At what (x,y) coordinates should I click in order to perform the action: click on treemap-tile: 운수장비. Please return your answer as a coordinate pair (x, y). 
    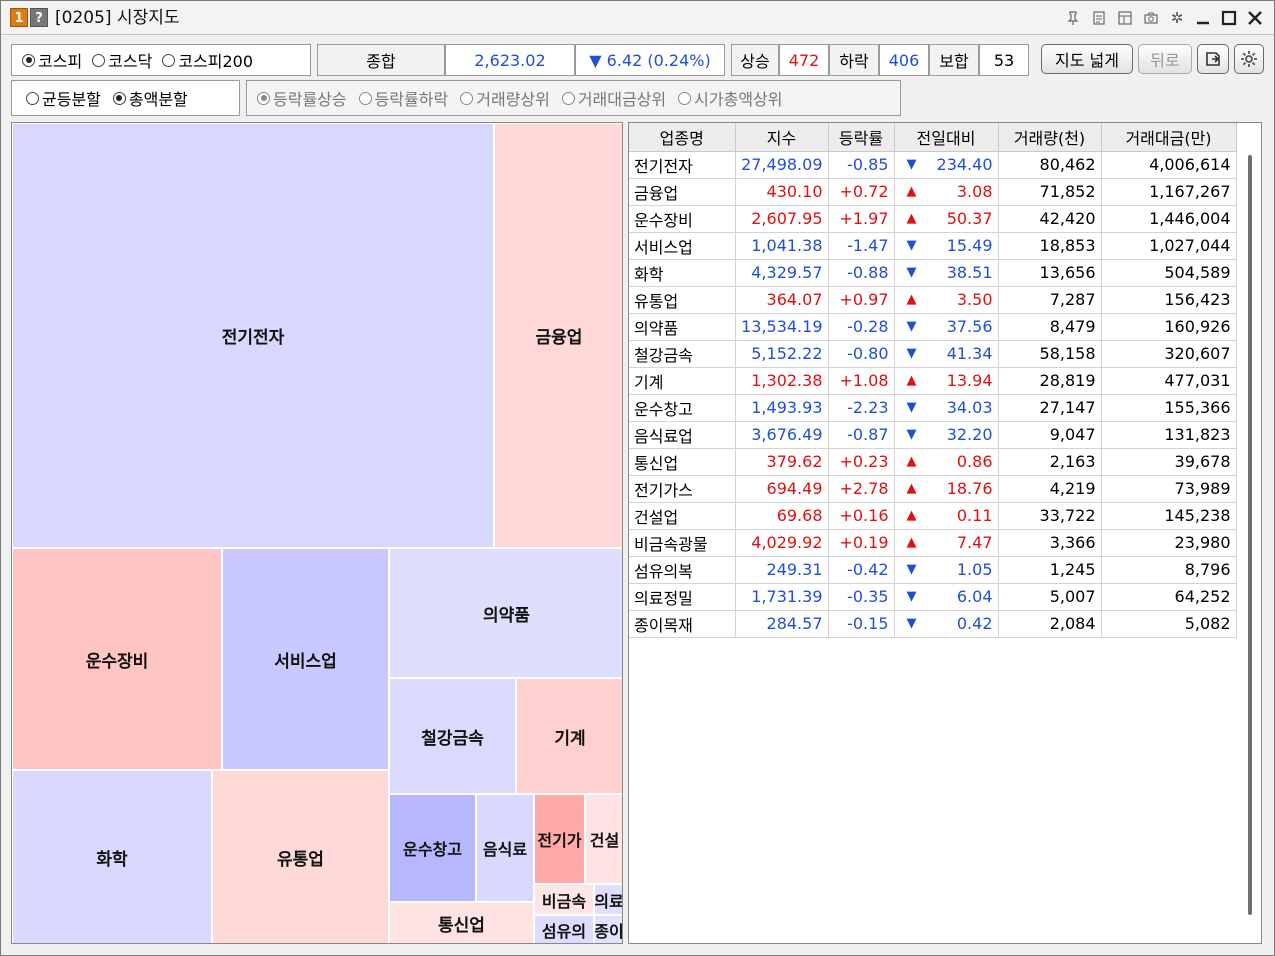
    Looking at the image, I should click on (117, 659).